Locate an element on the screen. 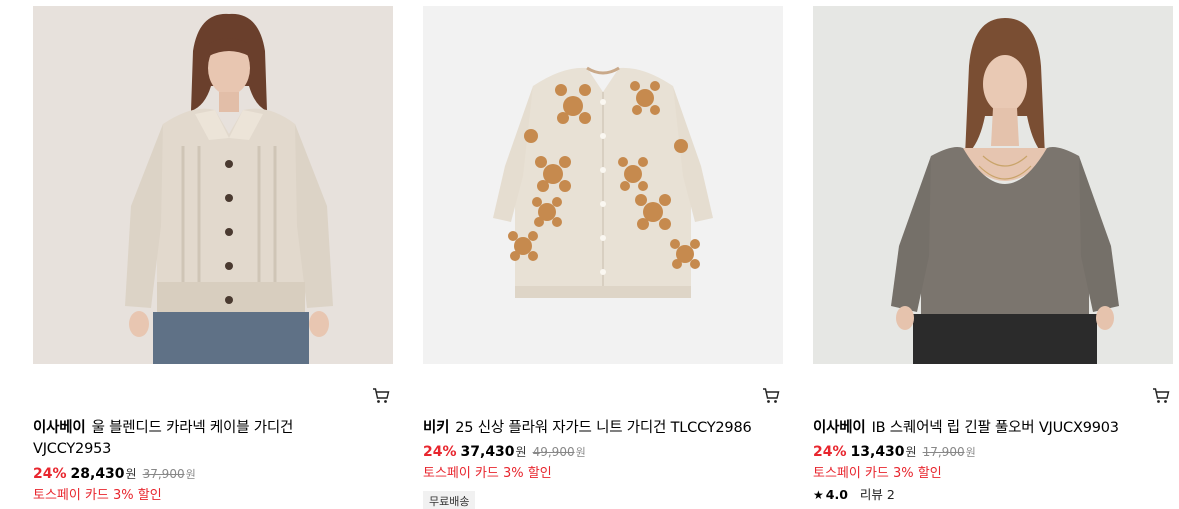 This screenshot has width=1179, height=509. price-row: 24% 13,430원 17,900원 is located at coordinates (894, 451).